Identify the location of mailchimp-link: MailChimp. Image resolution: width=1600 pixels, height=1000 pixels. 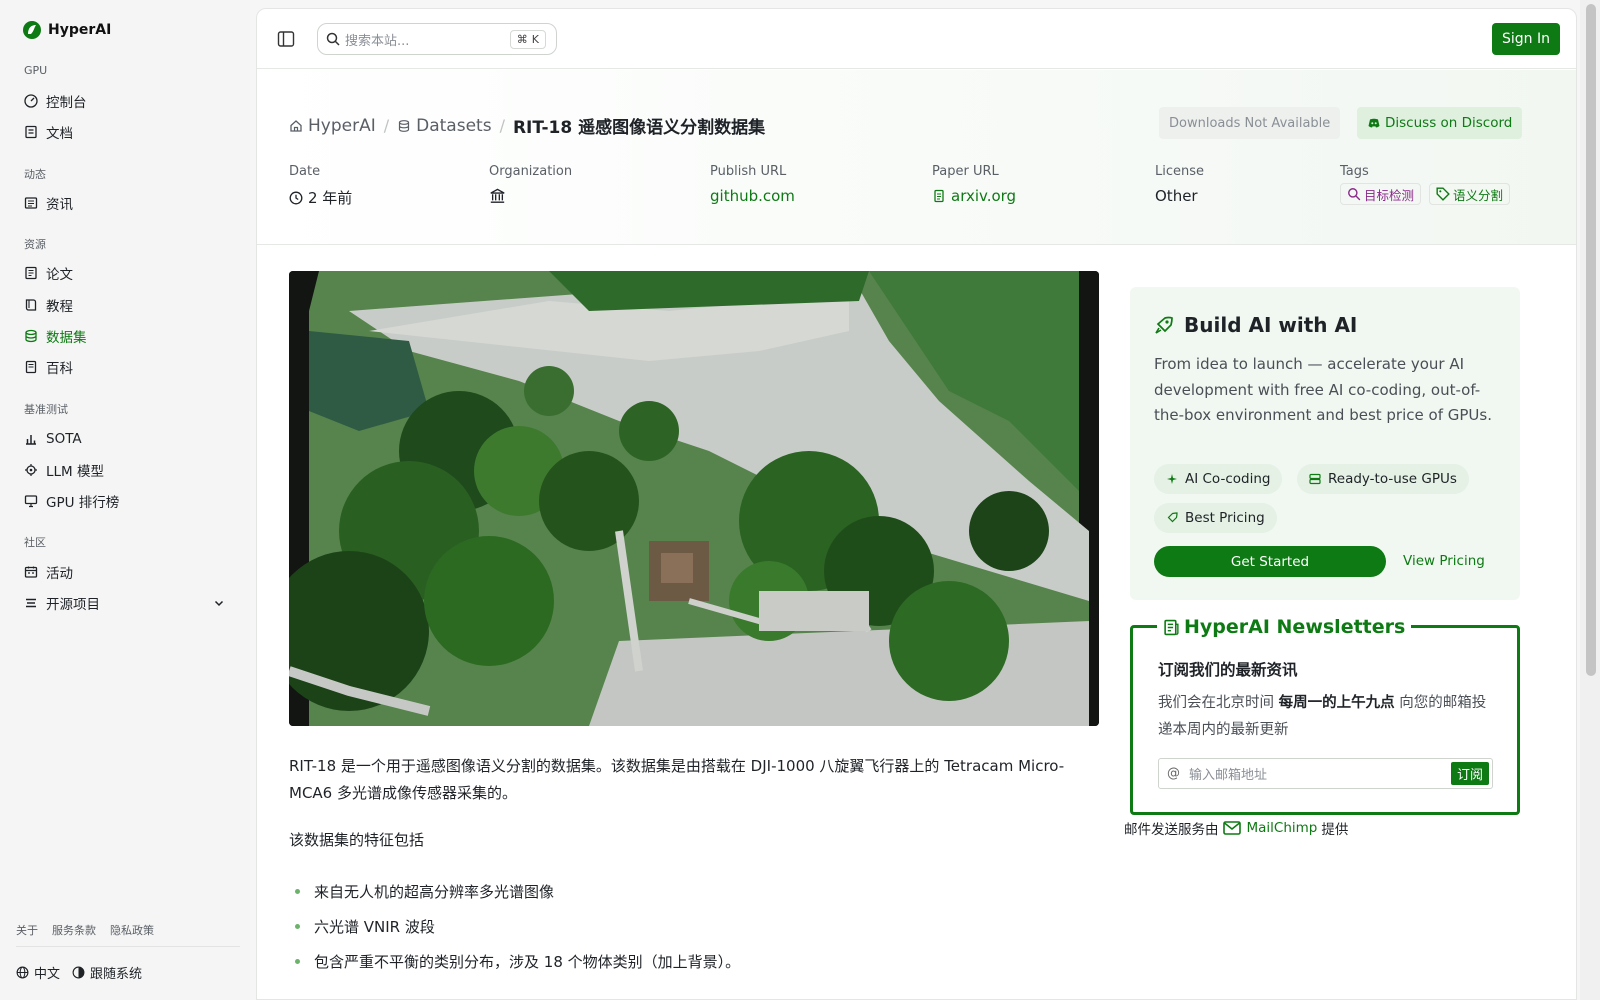
(1270, 828).